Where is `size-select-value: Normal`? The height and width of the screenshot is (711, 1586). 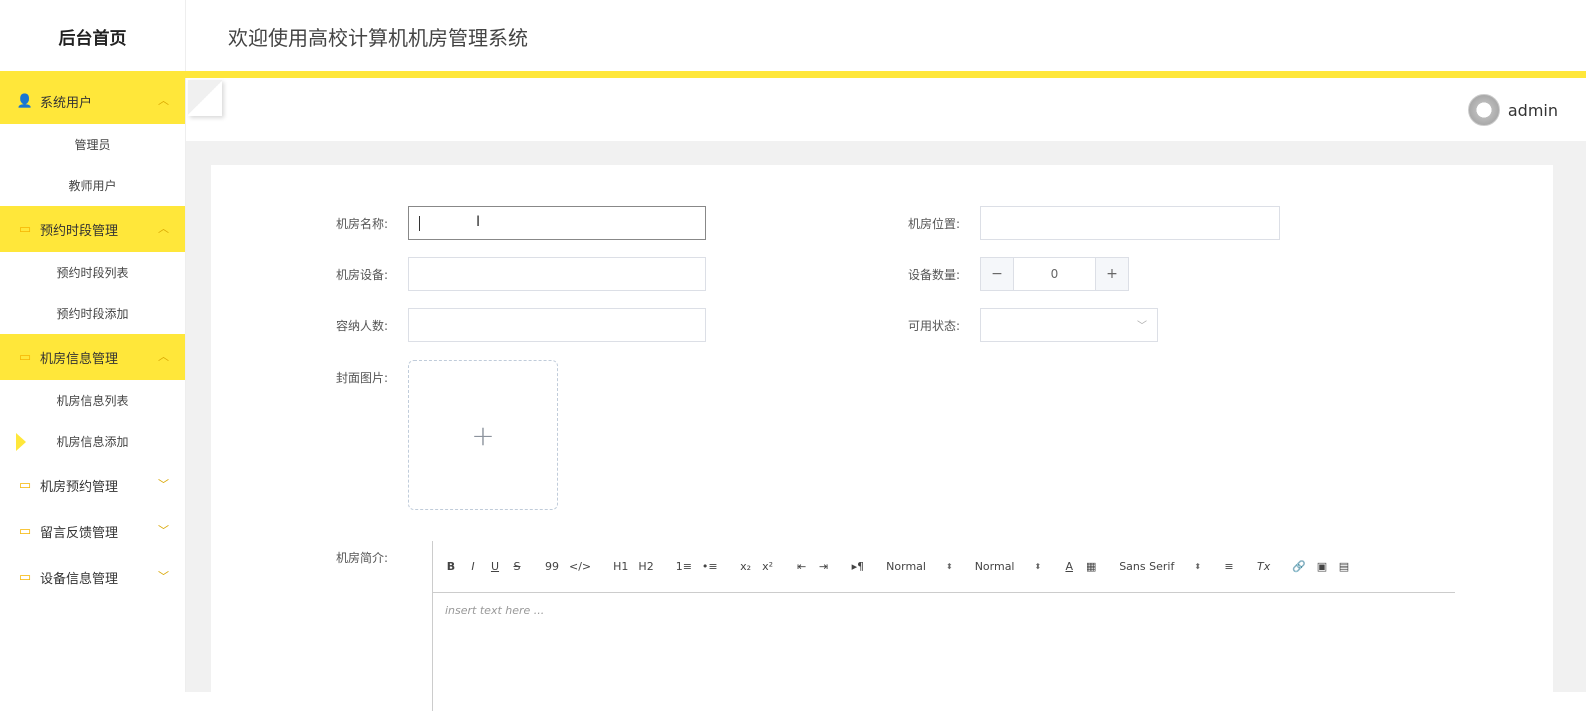 size-select-value: Normal is located at coordinates (994, 566).